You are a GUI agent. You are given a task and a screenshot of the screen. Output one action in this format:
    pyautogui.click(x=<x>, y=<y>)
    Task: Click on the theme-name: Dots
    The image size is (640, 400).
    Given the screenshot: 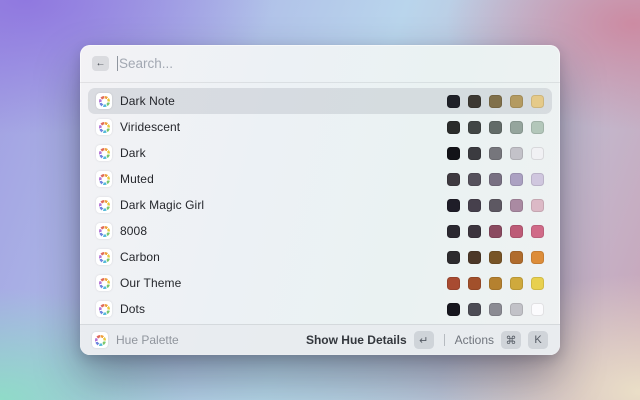 What is the action you would take?
    pyautogui.click(x=133, y=309)
    